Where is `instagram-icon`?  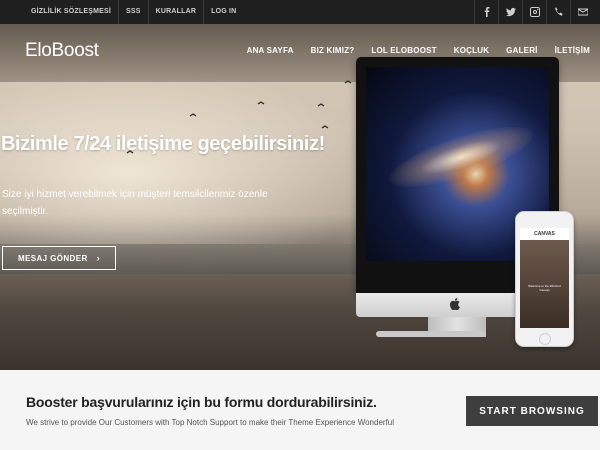 instagram-icon is located at coordinates (534, 12).